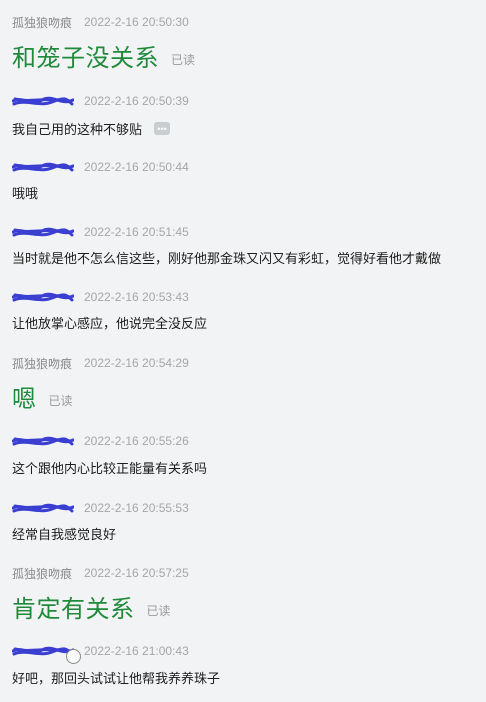 This screenshot has height=702, width=486. I want to click on message-text: 好吧，那回头试试让他帮我养养珠子, so click(116, 678).